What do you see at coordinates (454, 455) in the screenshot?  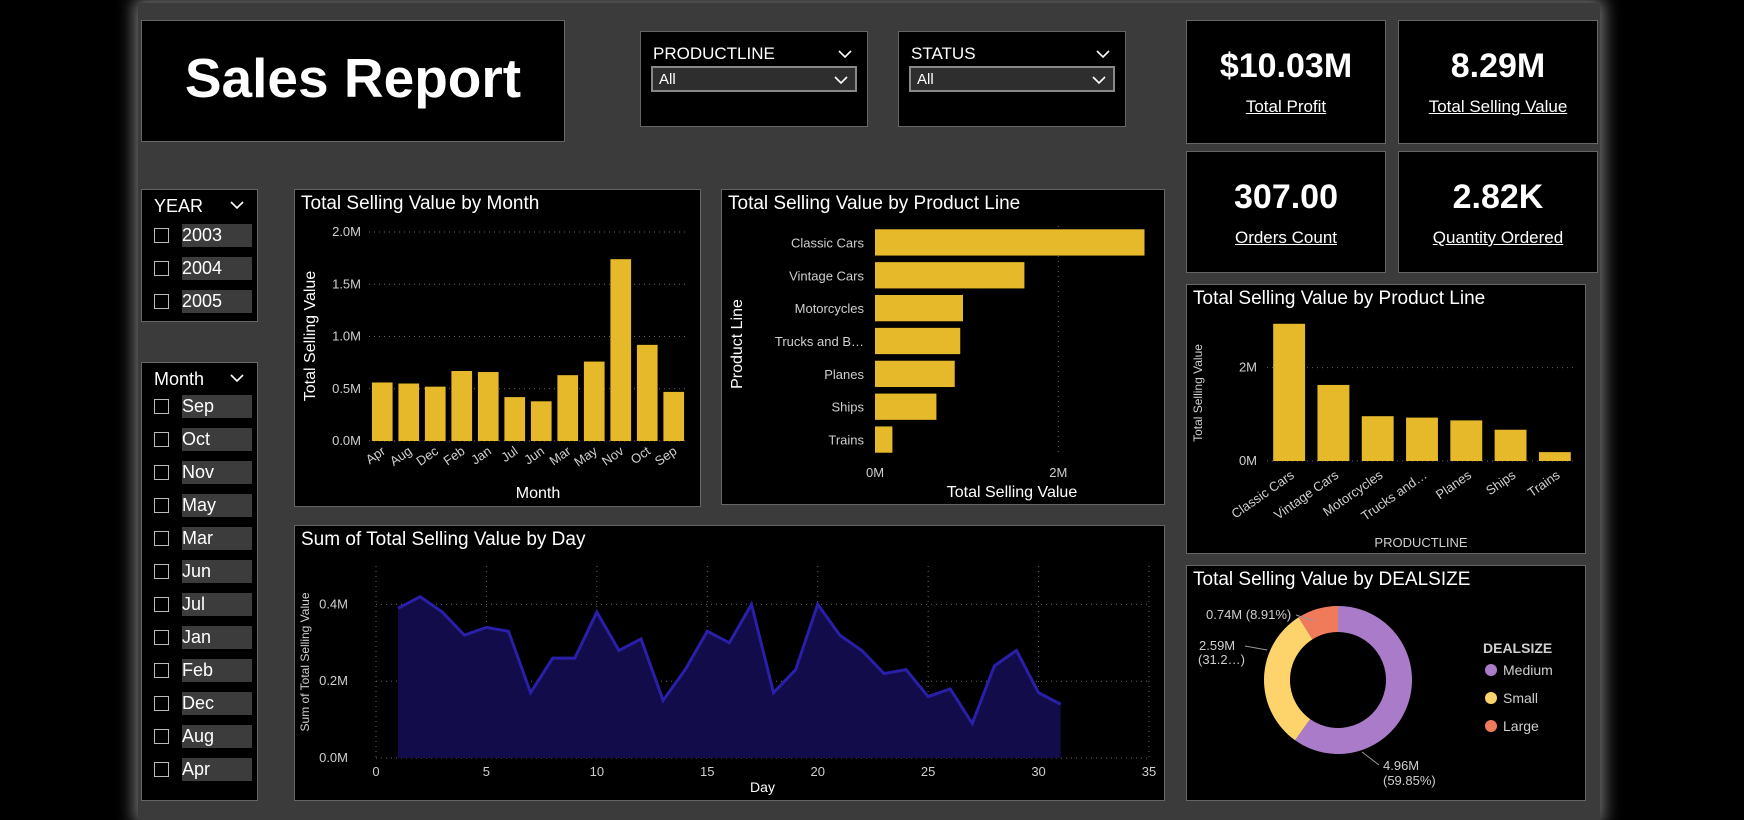 I see `x-tick-label: Feb` at bounding box center [454, 455].